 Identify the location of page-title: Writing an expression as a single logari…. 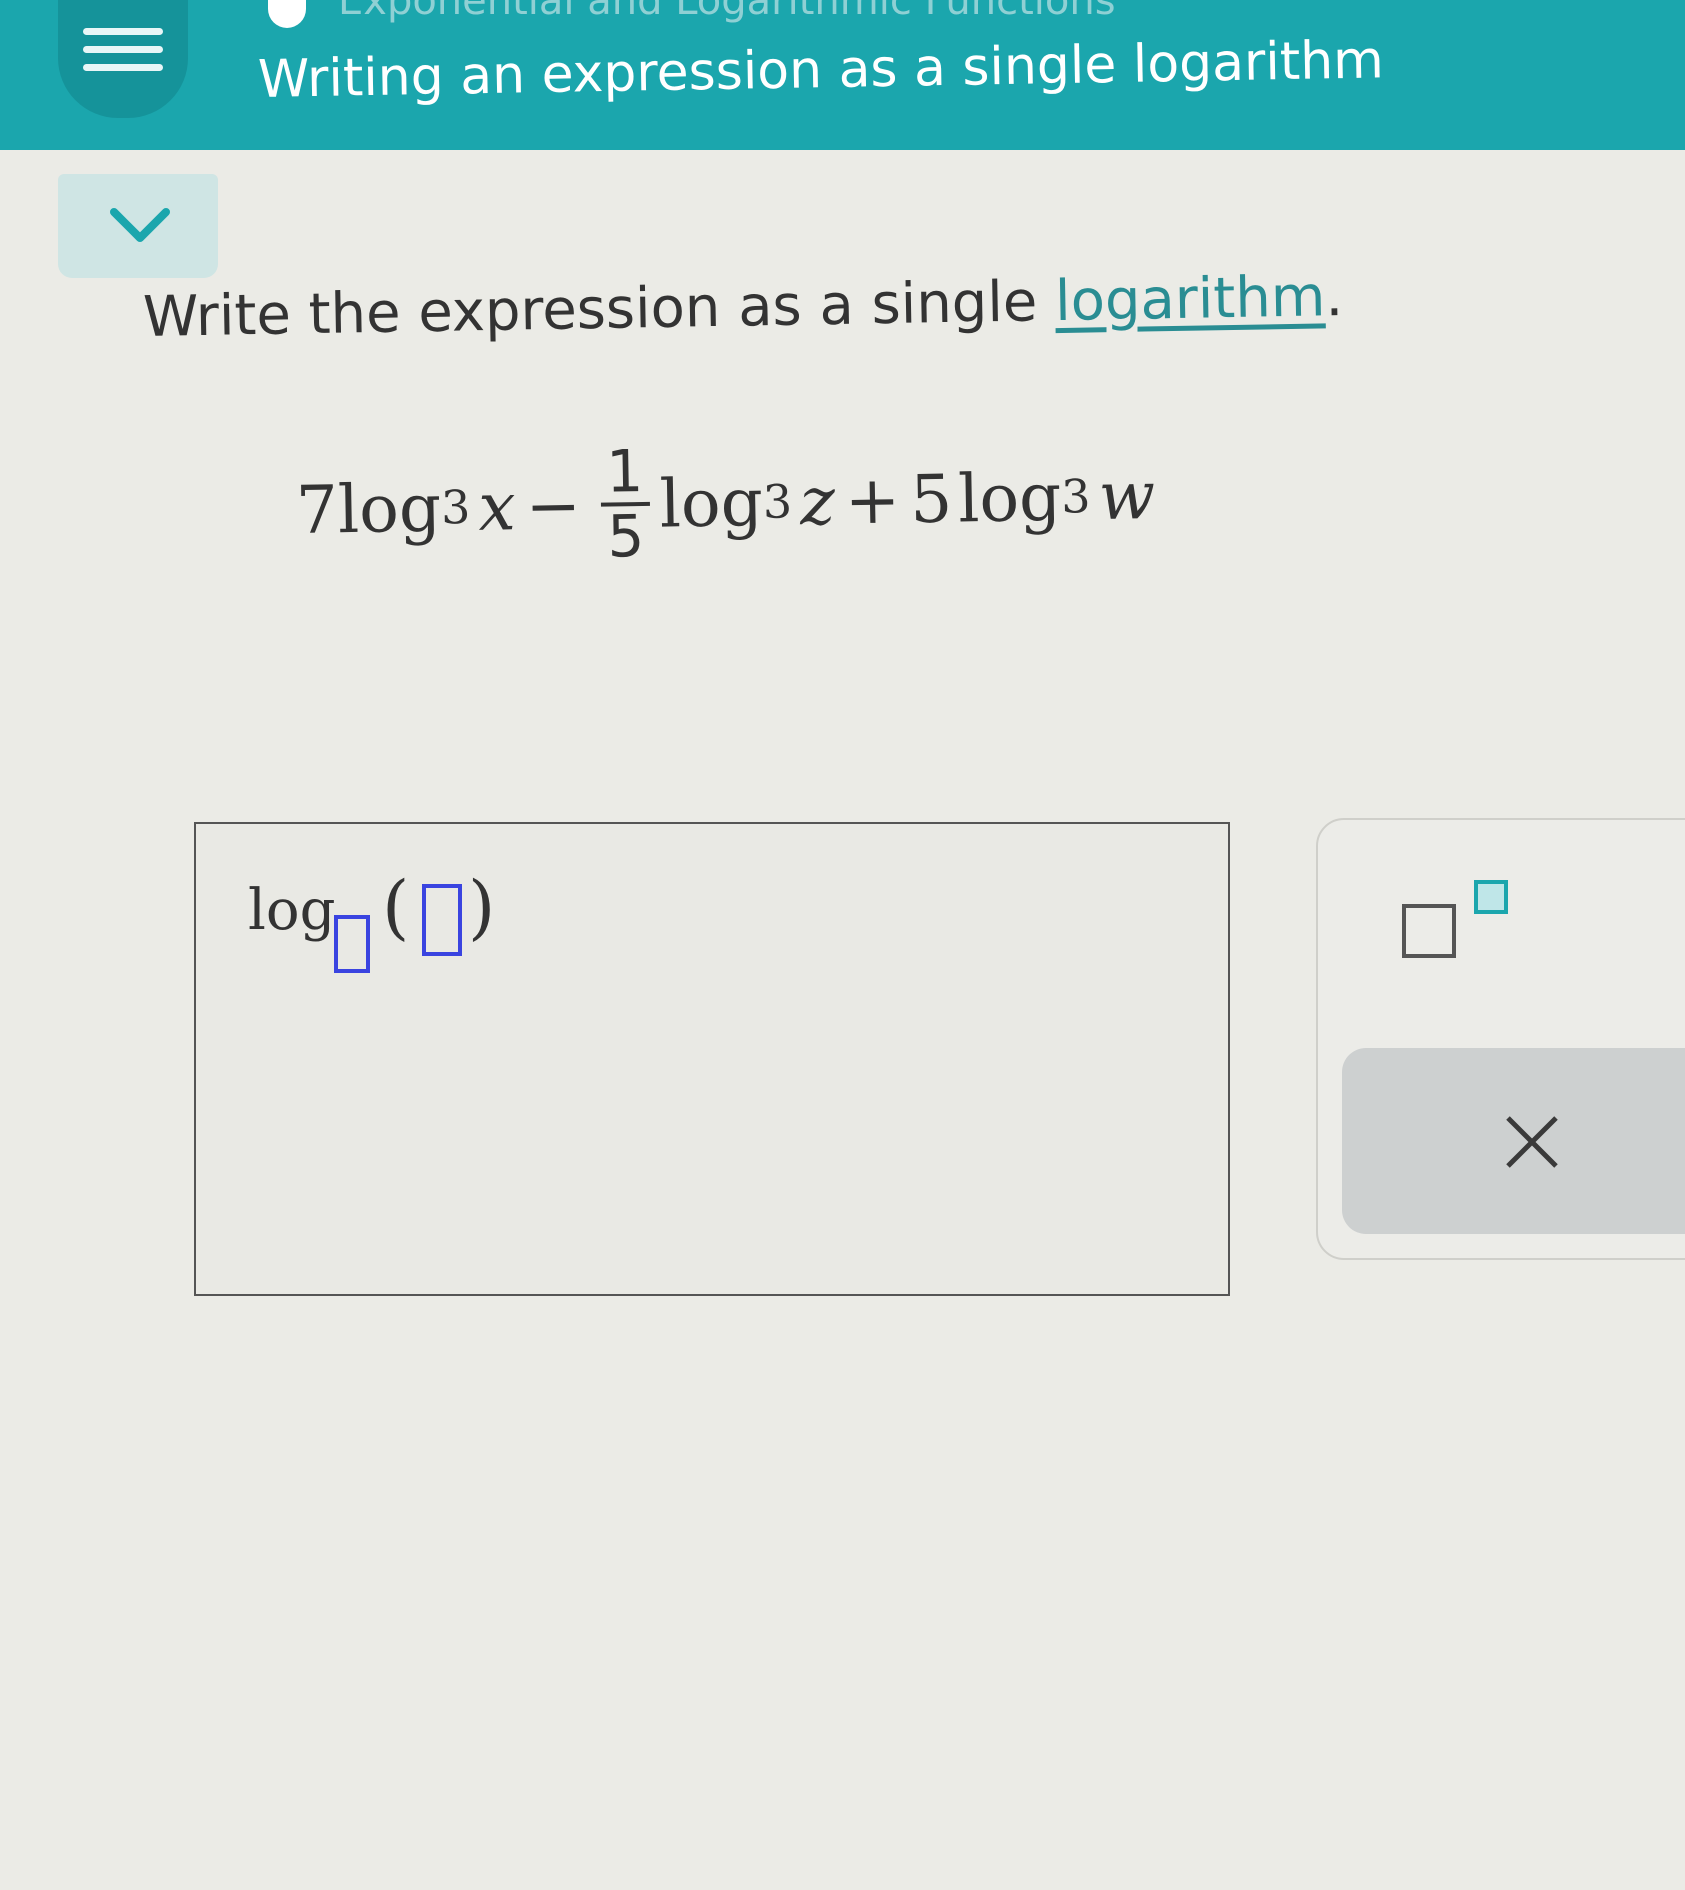
(821, 70).